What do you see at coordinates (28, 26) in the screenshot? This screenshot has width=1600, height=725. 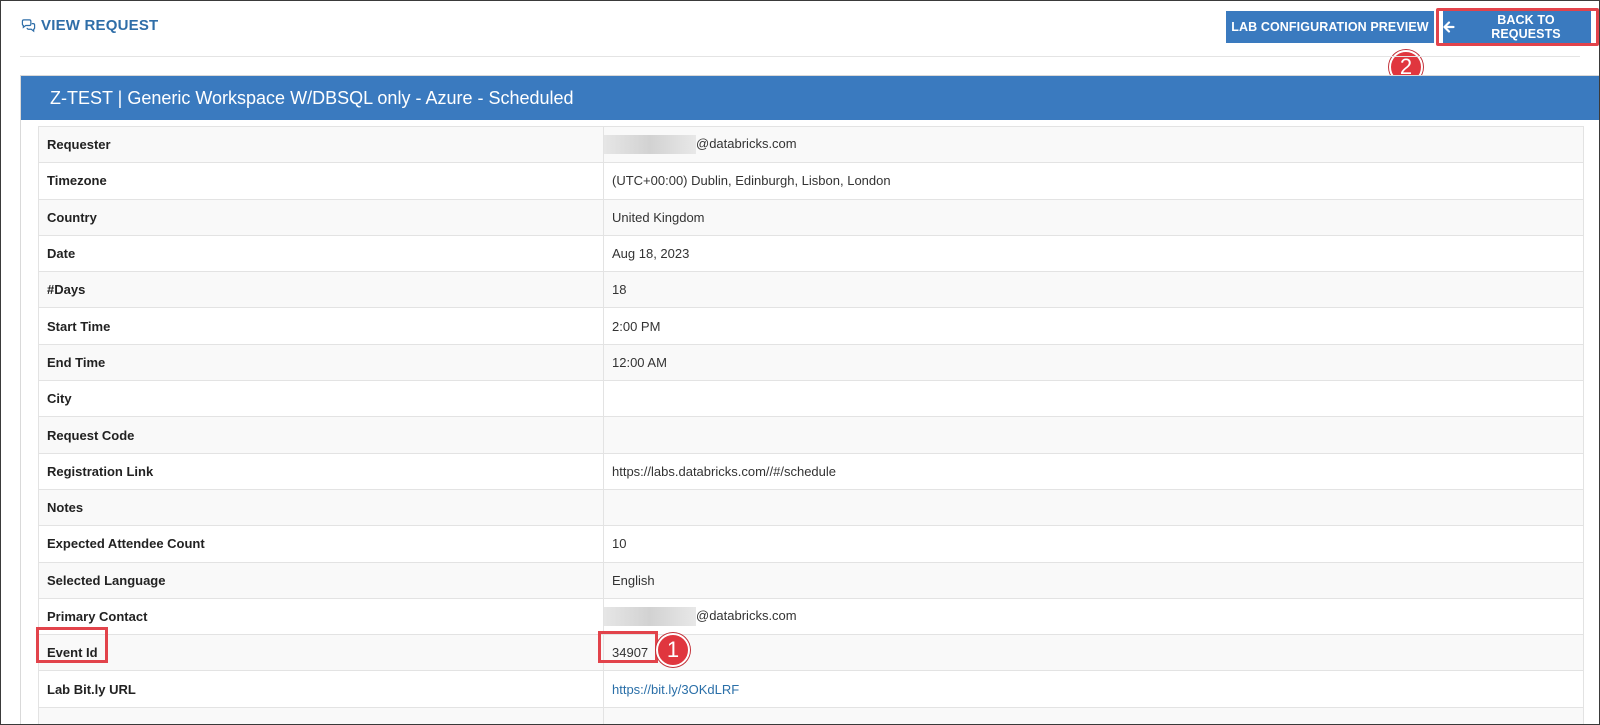 I see `chat-bubbles-icon` at bounding box center [28, 26].